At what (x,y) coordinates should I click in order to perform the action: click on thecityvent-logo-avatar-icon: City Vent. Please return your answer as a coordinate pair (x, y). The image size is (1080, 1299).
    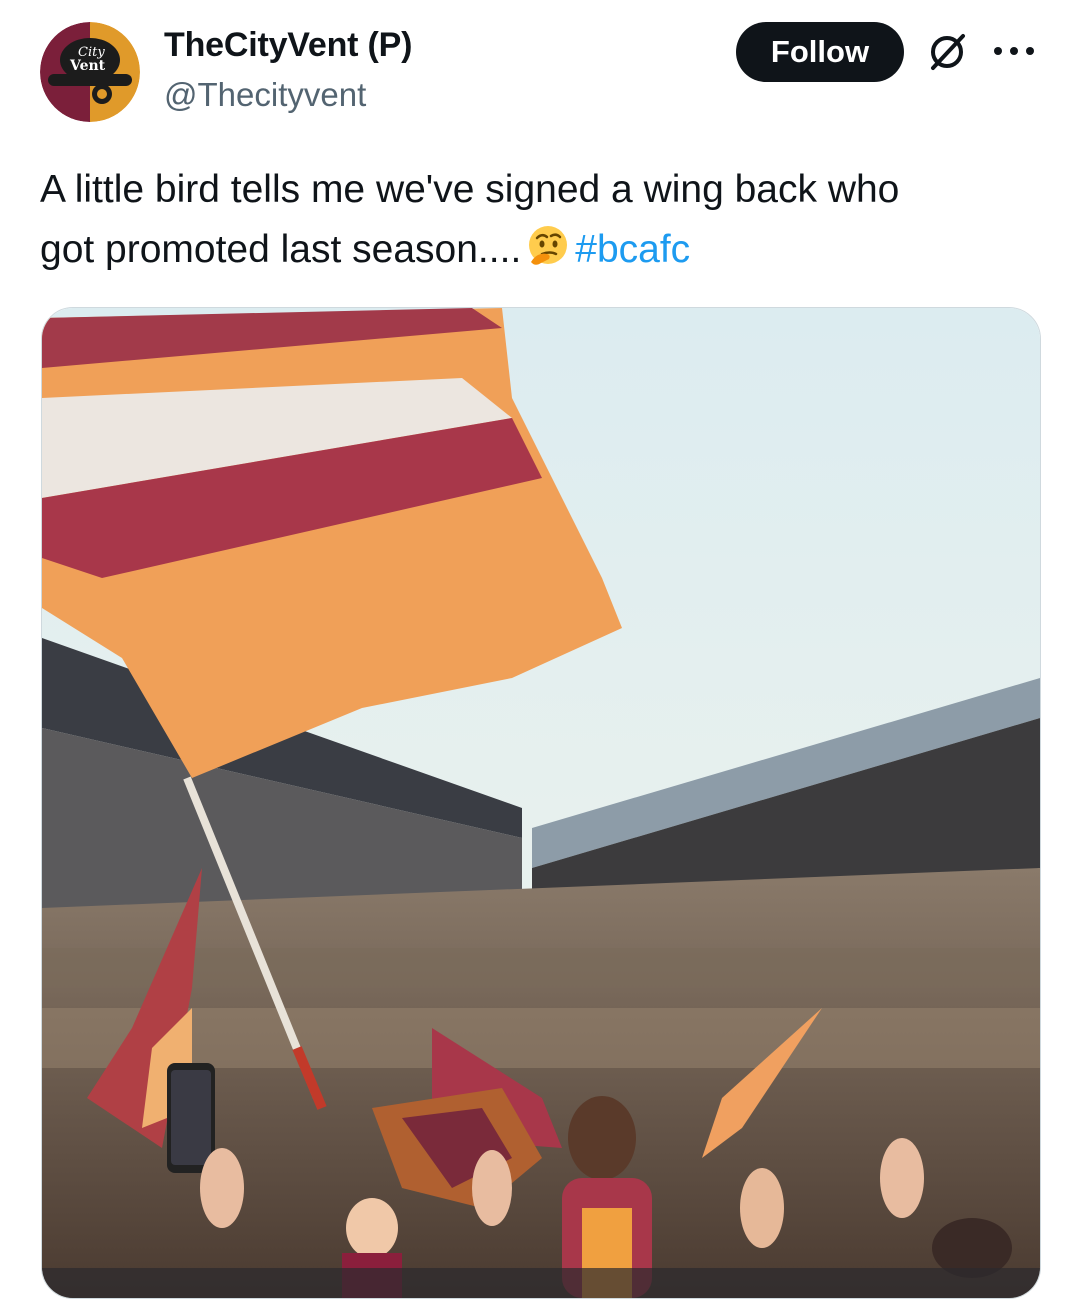
    Looking at the image, I should click on (90, 72).